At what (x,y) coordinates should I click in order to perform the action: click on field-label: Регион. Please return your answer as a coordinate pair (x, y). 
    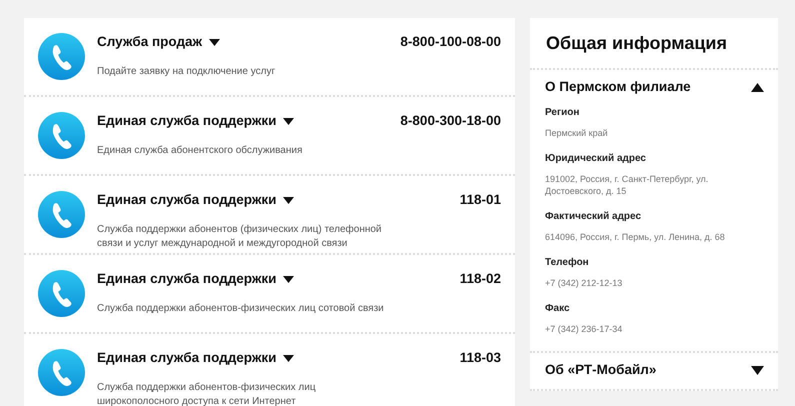
    Looking at the image, I should click on (562, 113).